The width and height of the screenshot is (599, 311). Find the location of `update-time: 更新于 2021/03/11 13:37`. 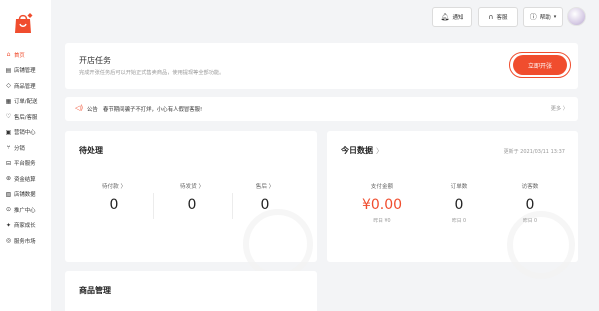

update-time: 更新于 2021/03/11 13:37 is located at coordinates (534, 152).